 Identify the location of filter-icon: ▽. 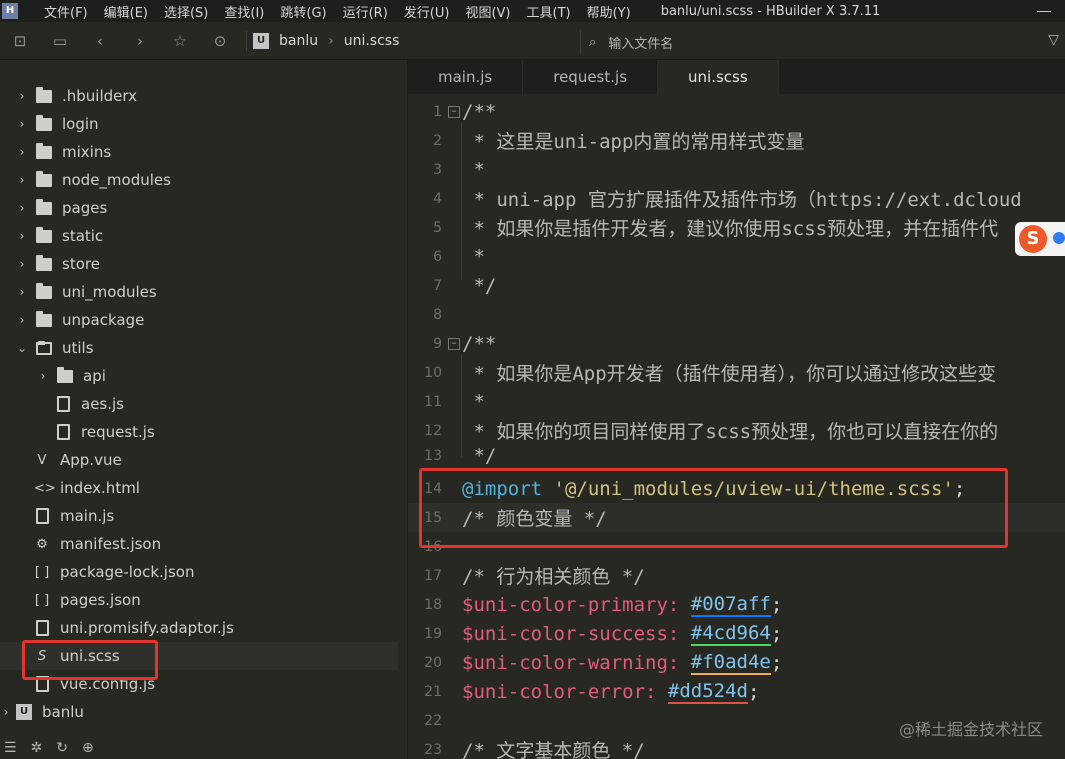
(1053, 40).